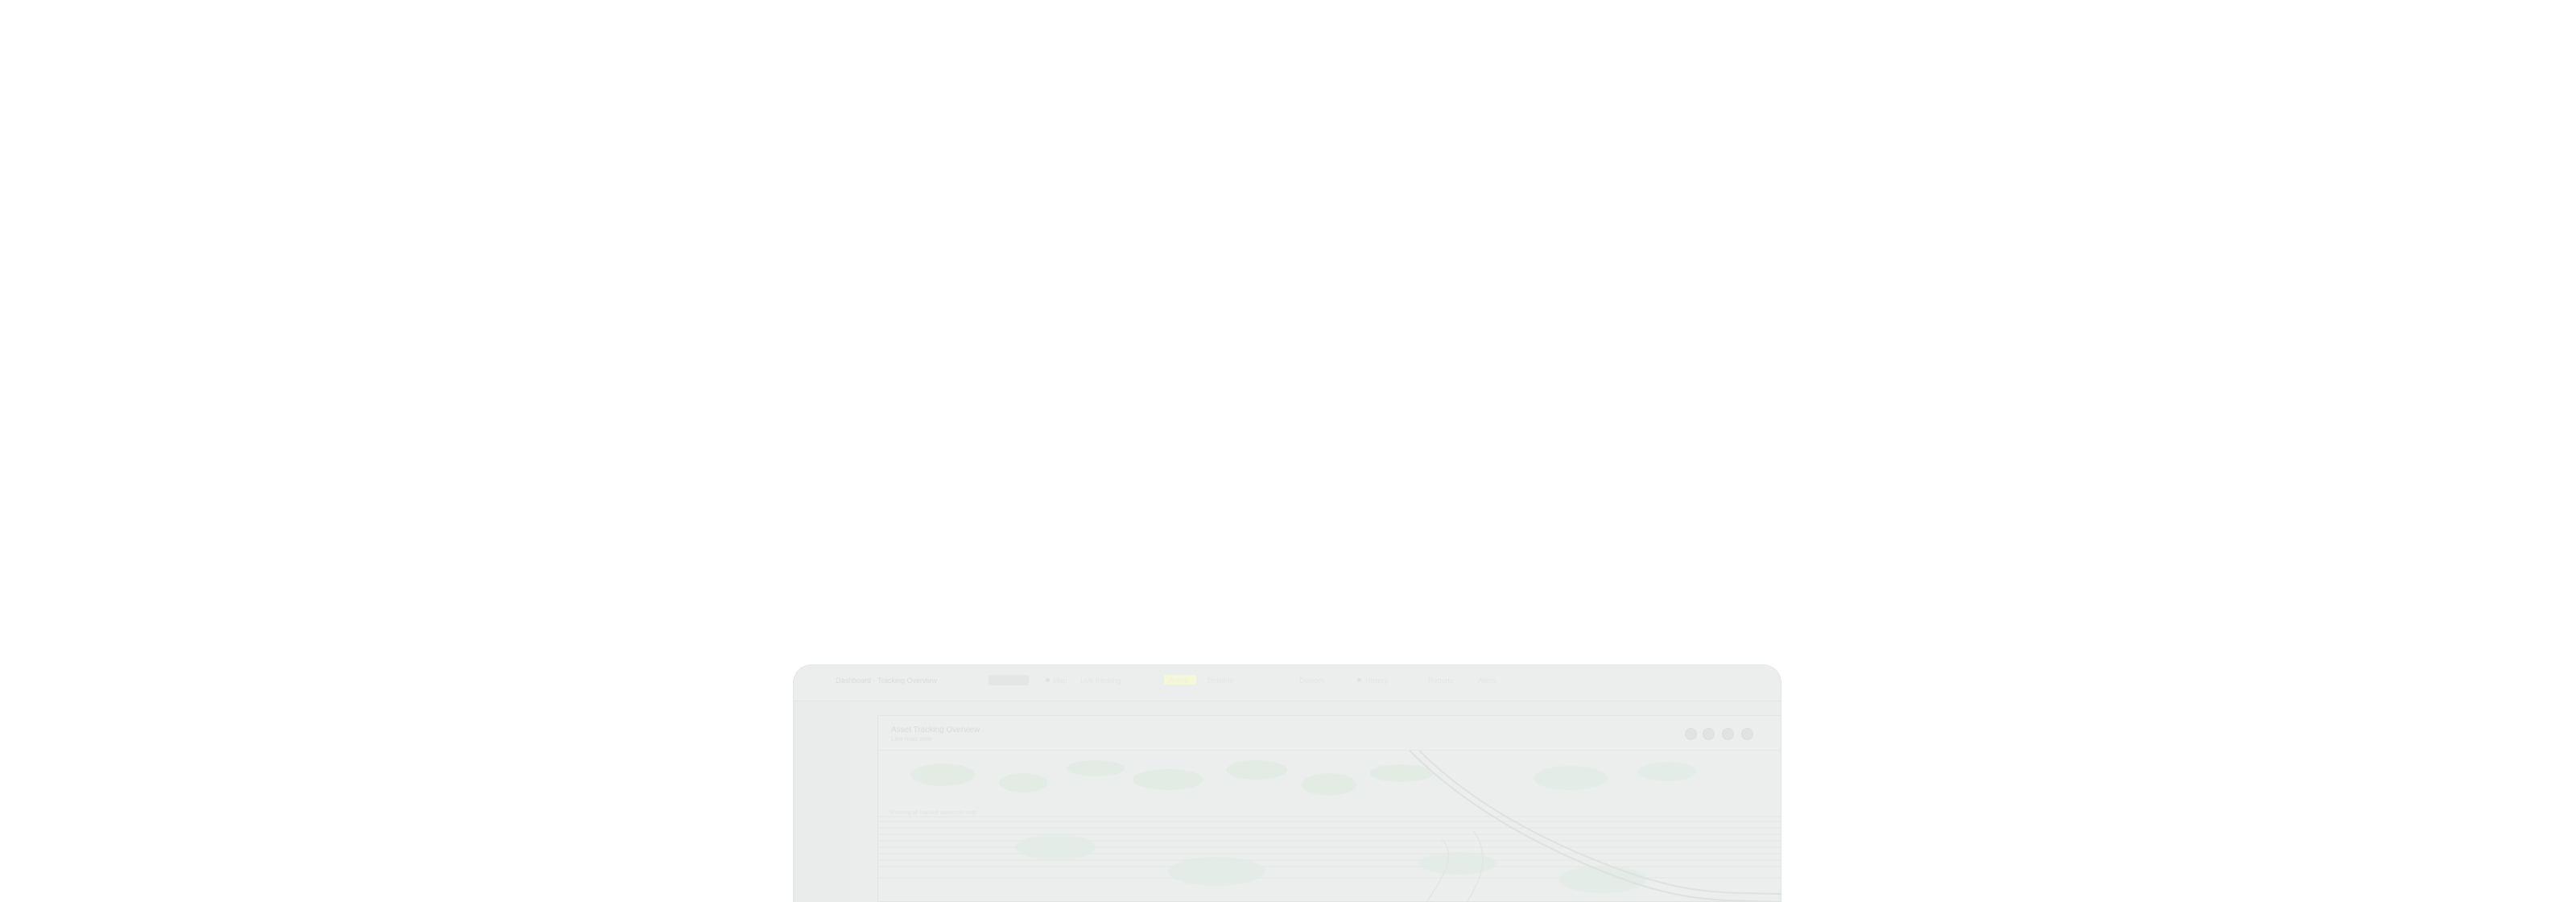  I want to click on tab-filters: Filters, so click(1003, 680).